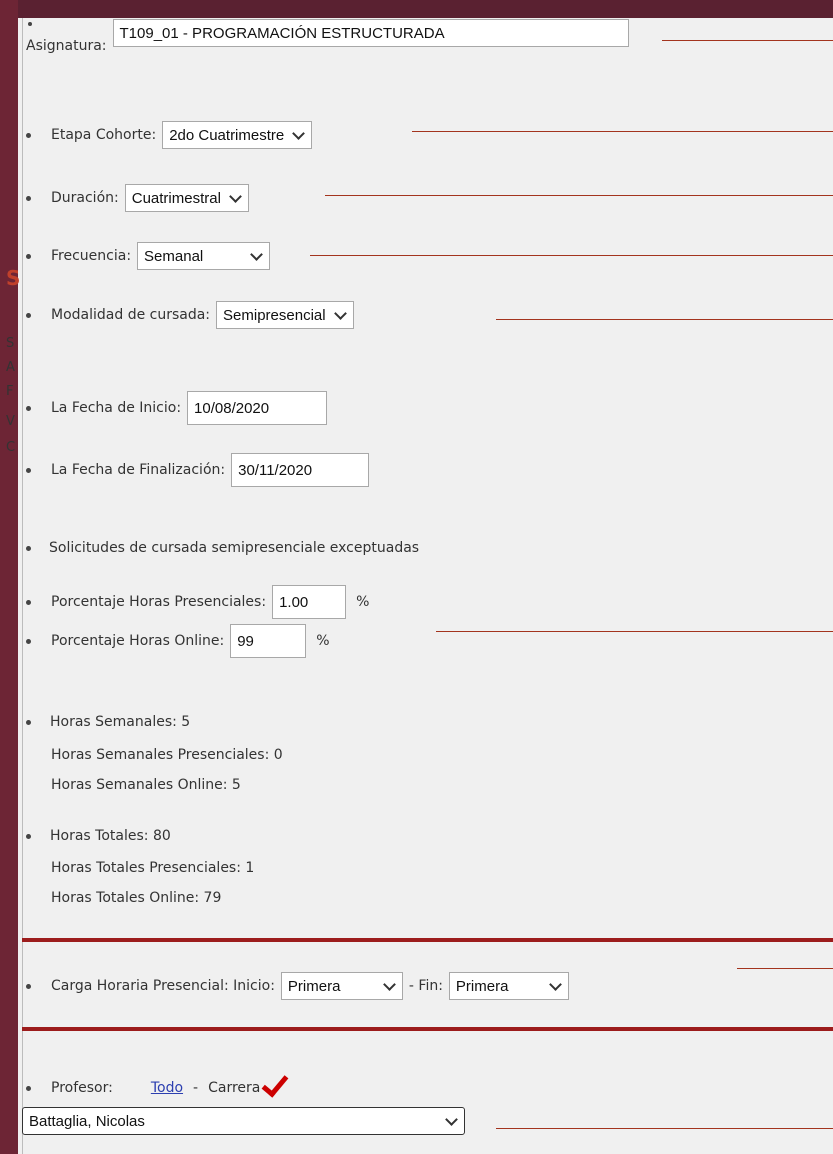 The height and width of the screenshot is (1154, 833). What do you see at coordinates (167, 1088) in the screenshot?
I see `todo-link: Todo` at bounding box center [167, 1088].